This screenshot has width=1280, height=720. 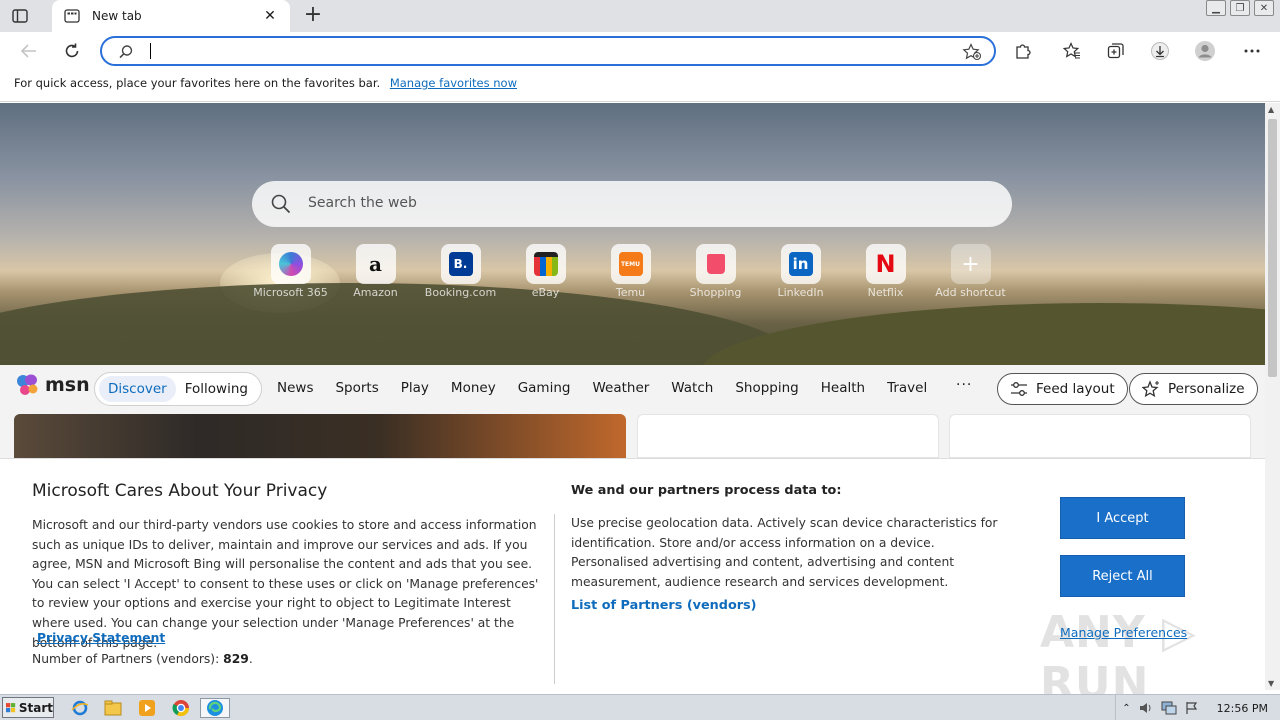 What do you see at coordinates (630, 292) in the screenshot?
I see `shortcut-label: Temu` at bounding box center [630, 292].